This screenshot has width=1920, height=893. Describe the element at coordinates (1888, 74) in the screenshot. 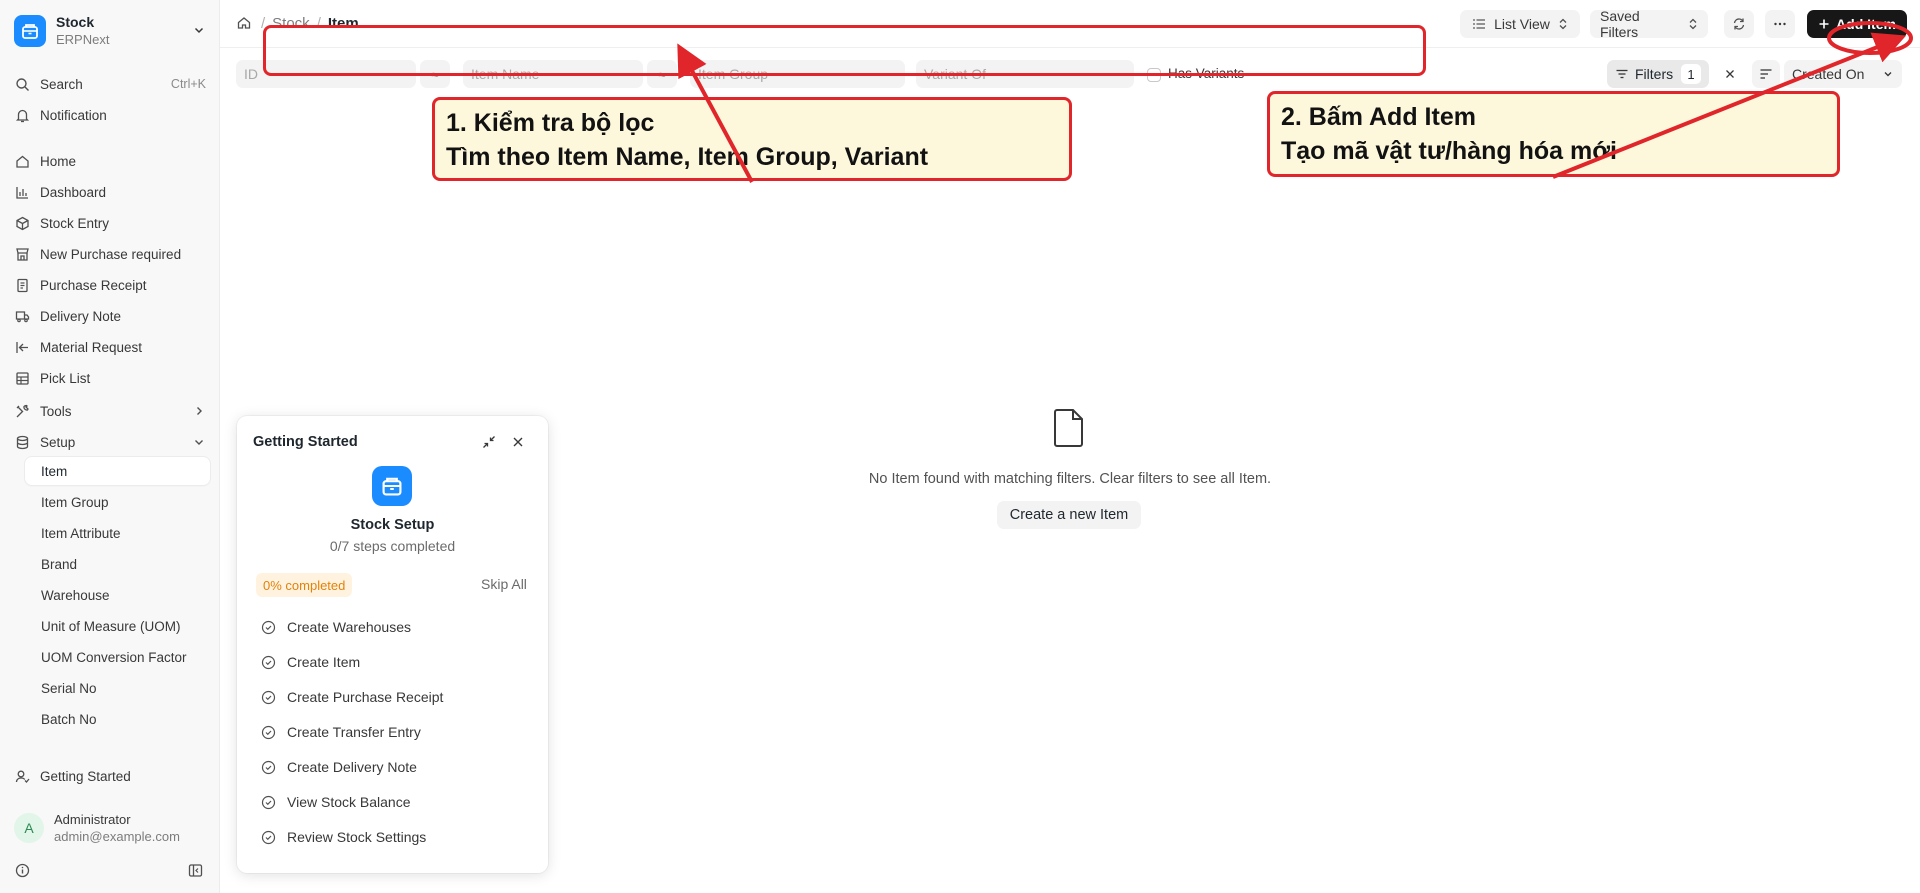

I see `chevron-down-icon` at that location.